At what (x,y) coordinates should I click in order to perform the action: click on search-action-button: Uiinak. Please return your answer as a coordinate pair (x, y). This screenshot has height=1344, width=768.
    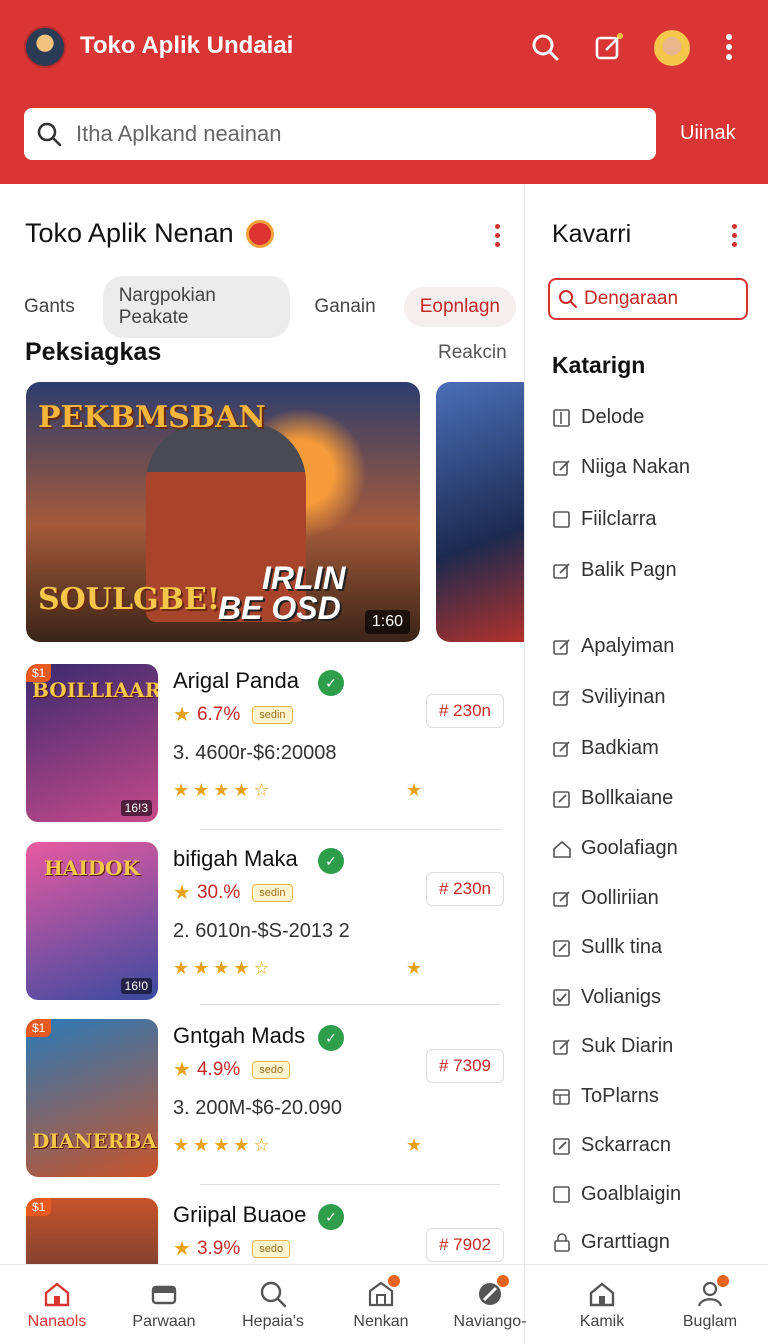
    Looking at the image, I should click on (708, 133).